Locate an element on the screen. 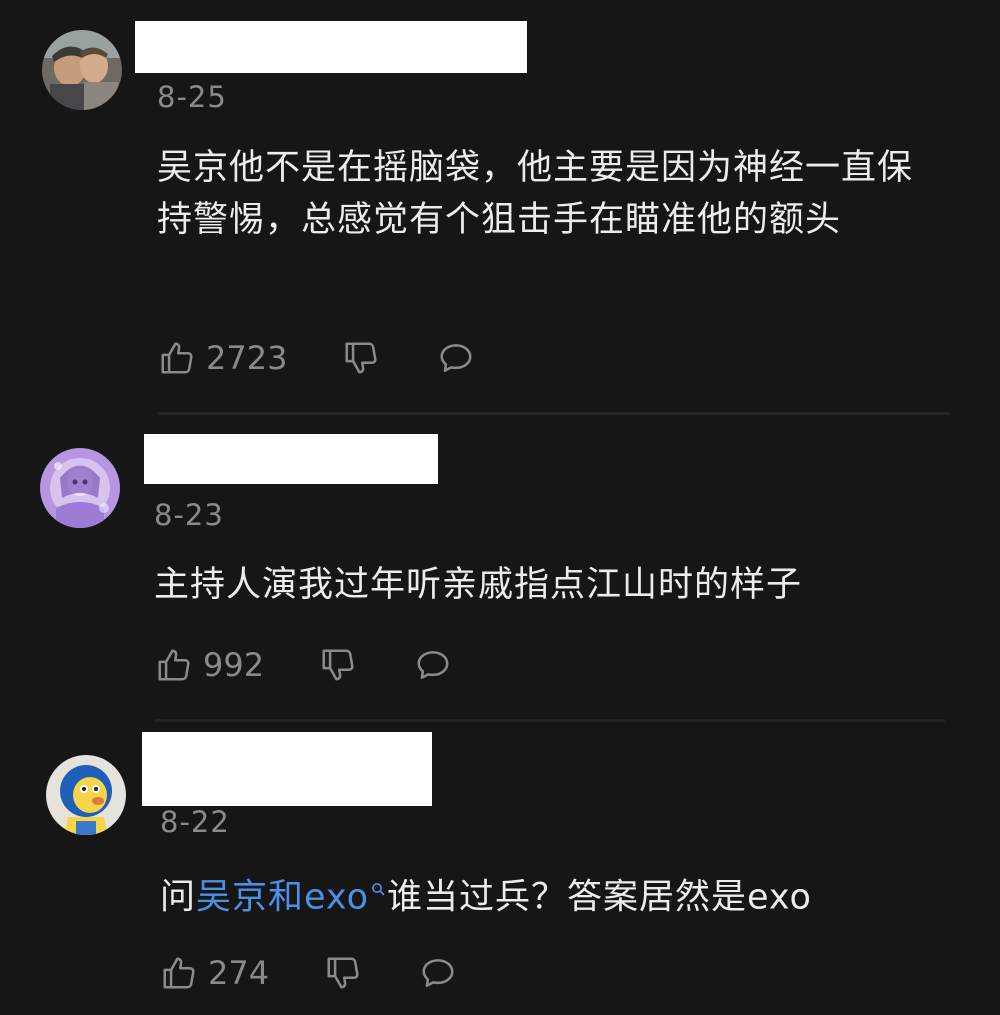 Image resolution: width=1000 pixels, height=1015 pixels. search-keyword-link: 吴京和exo is located at coordinates (282, 898).